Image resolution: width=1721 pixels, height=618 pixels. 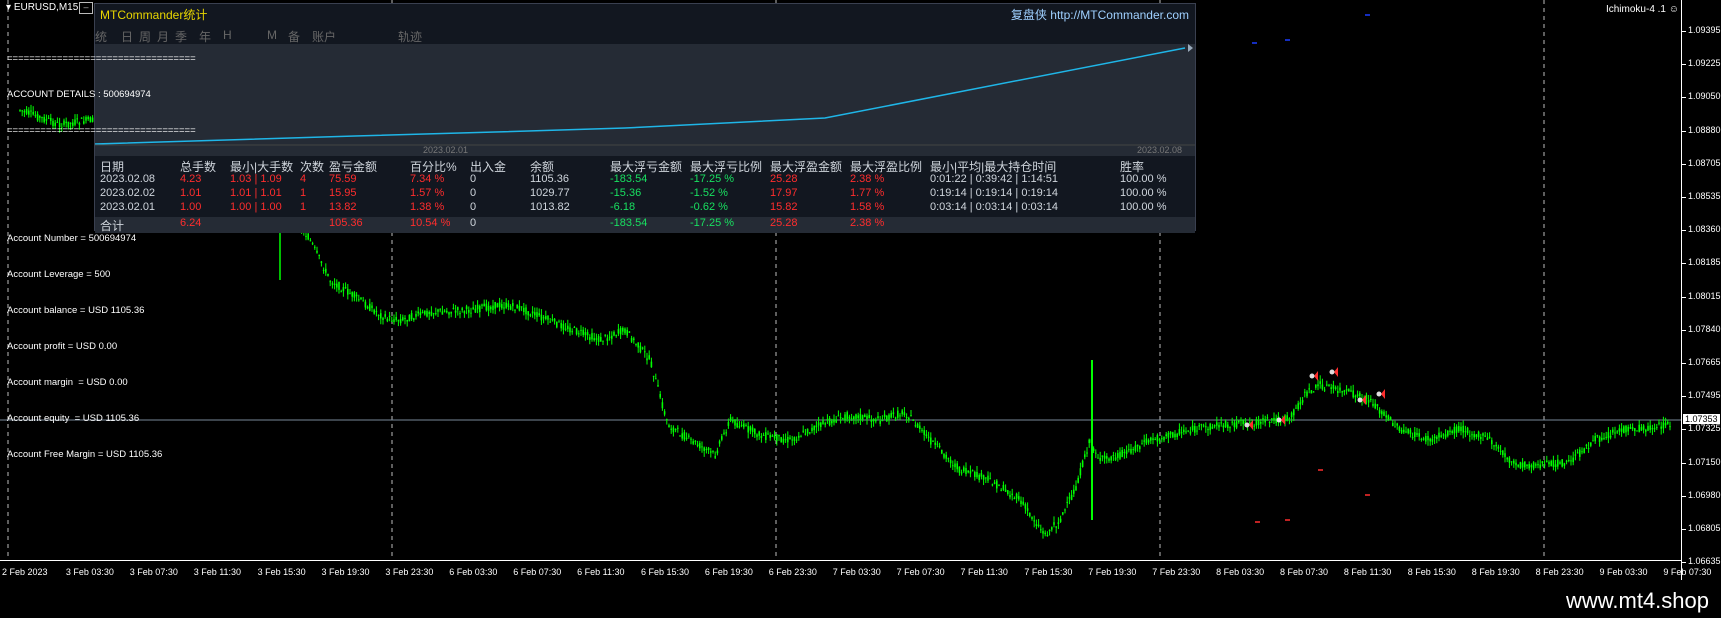 What do you see at coordinates (644, 100) in the screenshot?
I see `equity-curve-area` at bounding box center [644, 100].